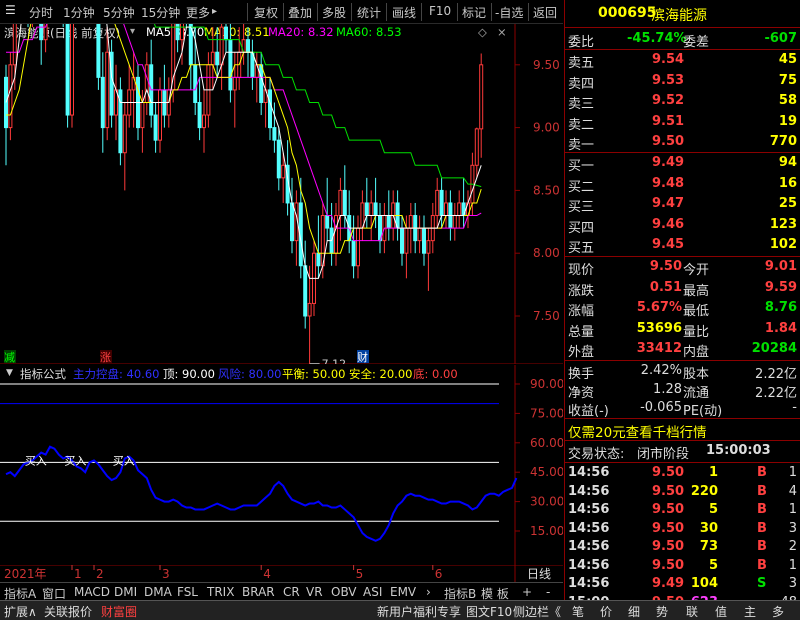 This screenshot has width=800, height=620. I want to click on ask-label: 卖五, so click(581, 63).